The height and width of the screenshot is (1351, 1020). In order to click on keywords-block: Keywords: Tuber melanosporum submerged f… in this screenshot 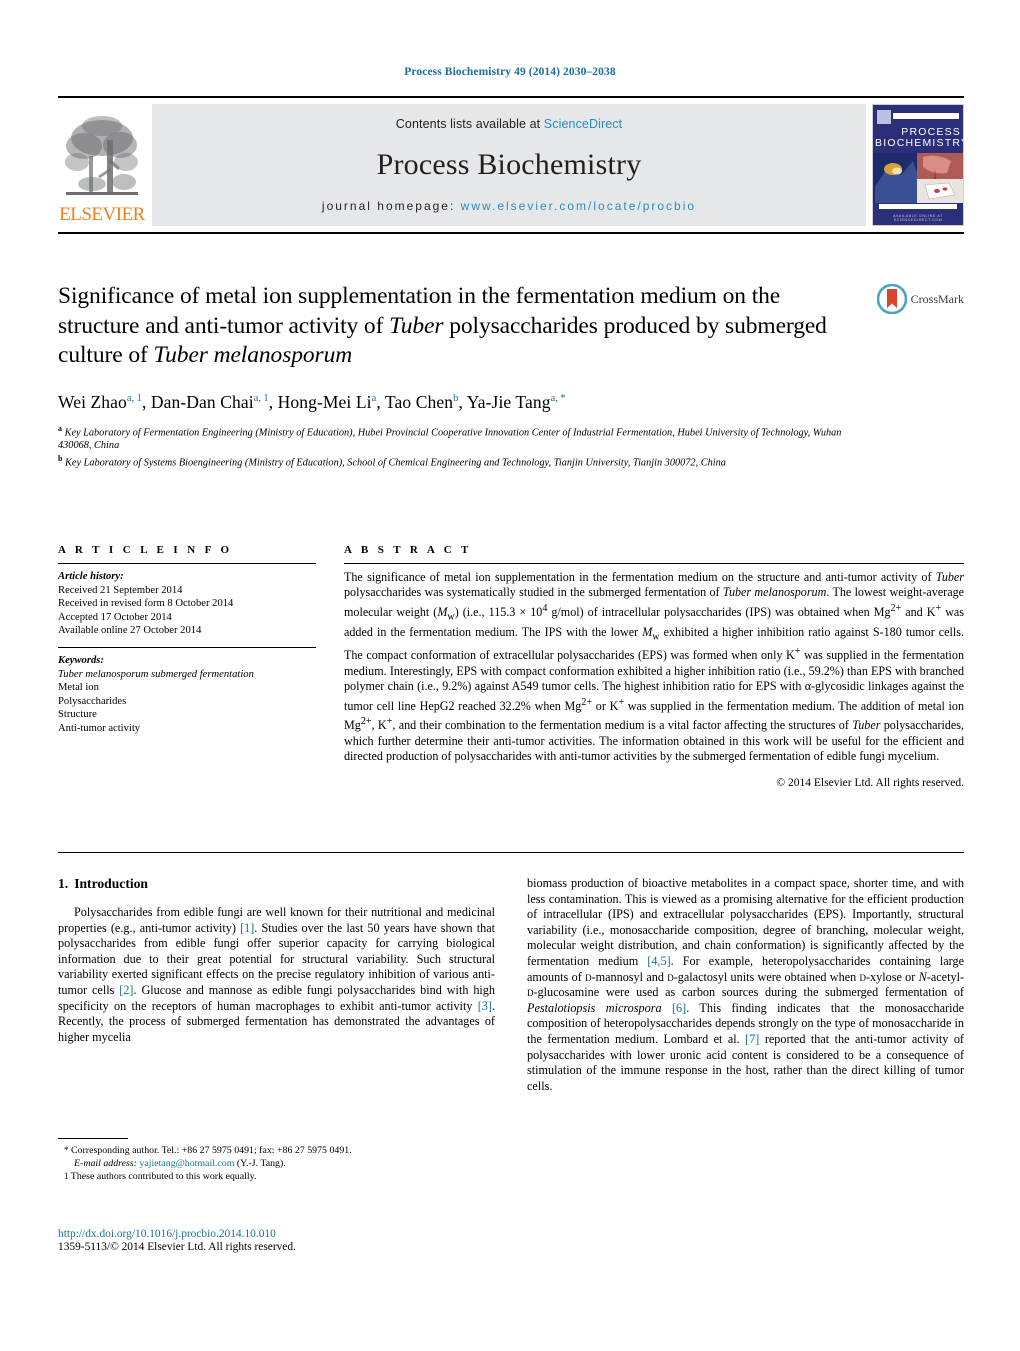, I will do `click(187, 691)`.